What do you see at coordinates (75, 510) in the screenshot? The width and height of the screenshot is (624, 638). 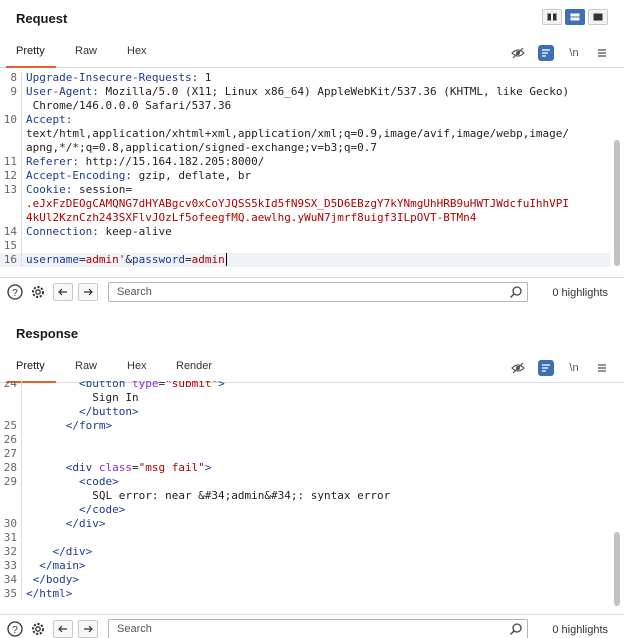 I see `line-content: </code>` at bounding box center [75, 510].